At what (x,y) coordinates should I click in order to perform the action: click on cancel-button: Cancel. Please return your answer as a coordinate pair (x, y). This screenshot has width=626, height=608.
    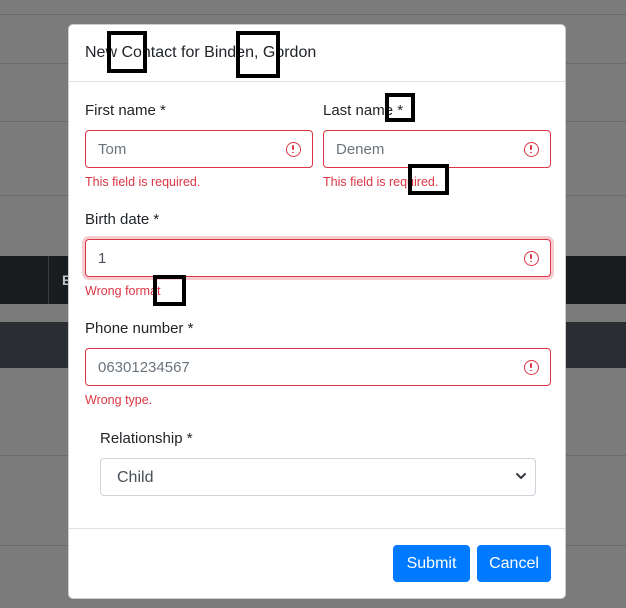
    Looking at the image, I should click on (514, 563).